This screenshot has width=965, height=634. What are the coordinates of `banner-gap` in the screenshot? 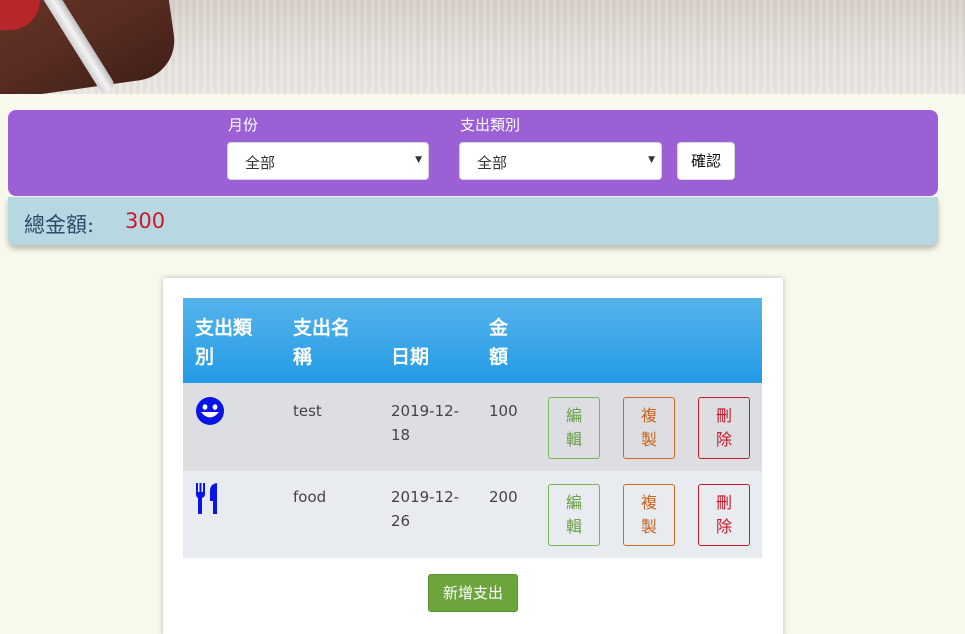 It's located at (482, 102).